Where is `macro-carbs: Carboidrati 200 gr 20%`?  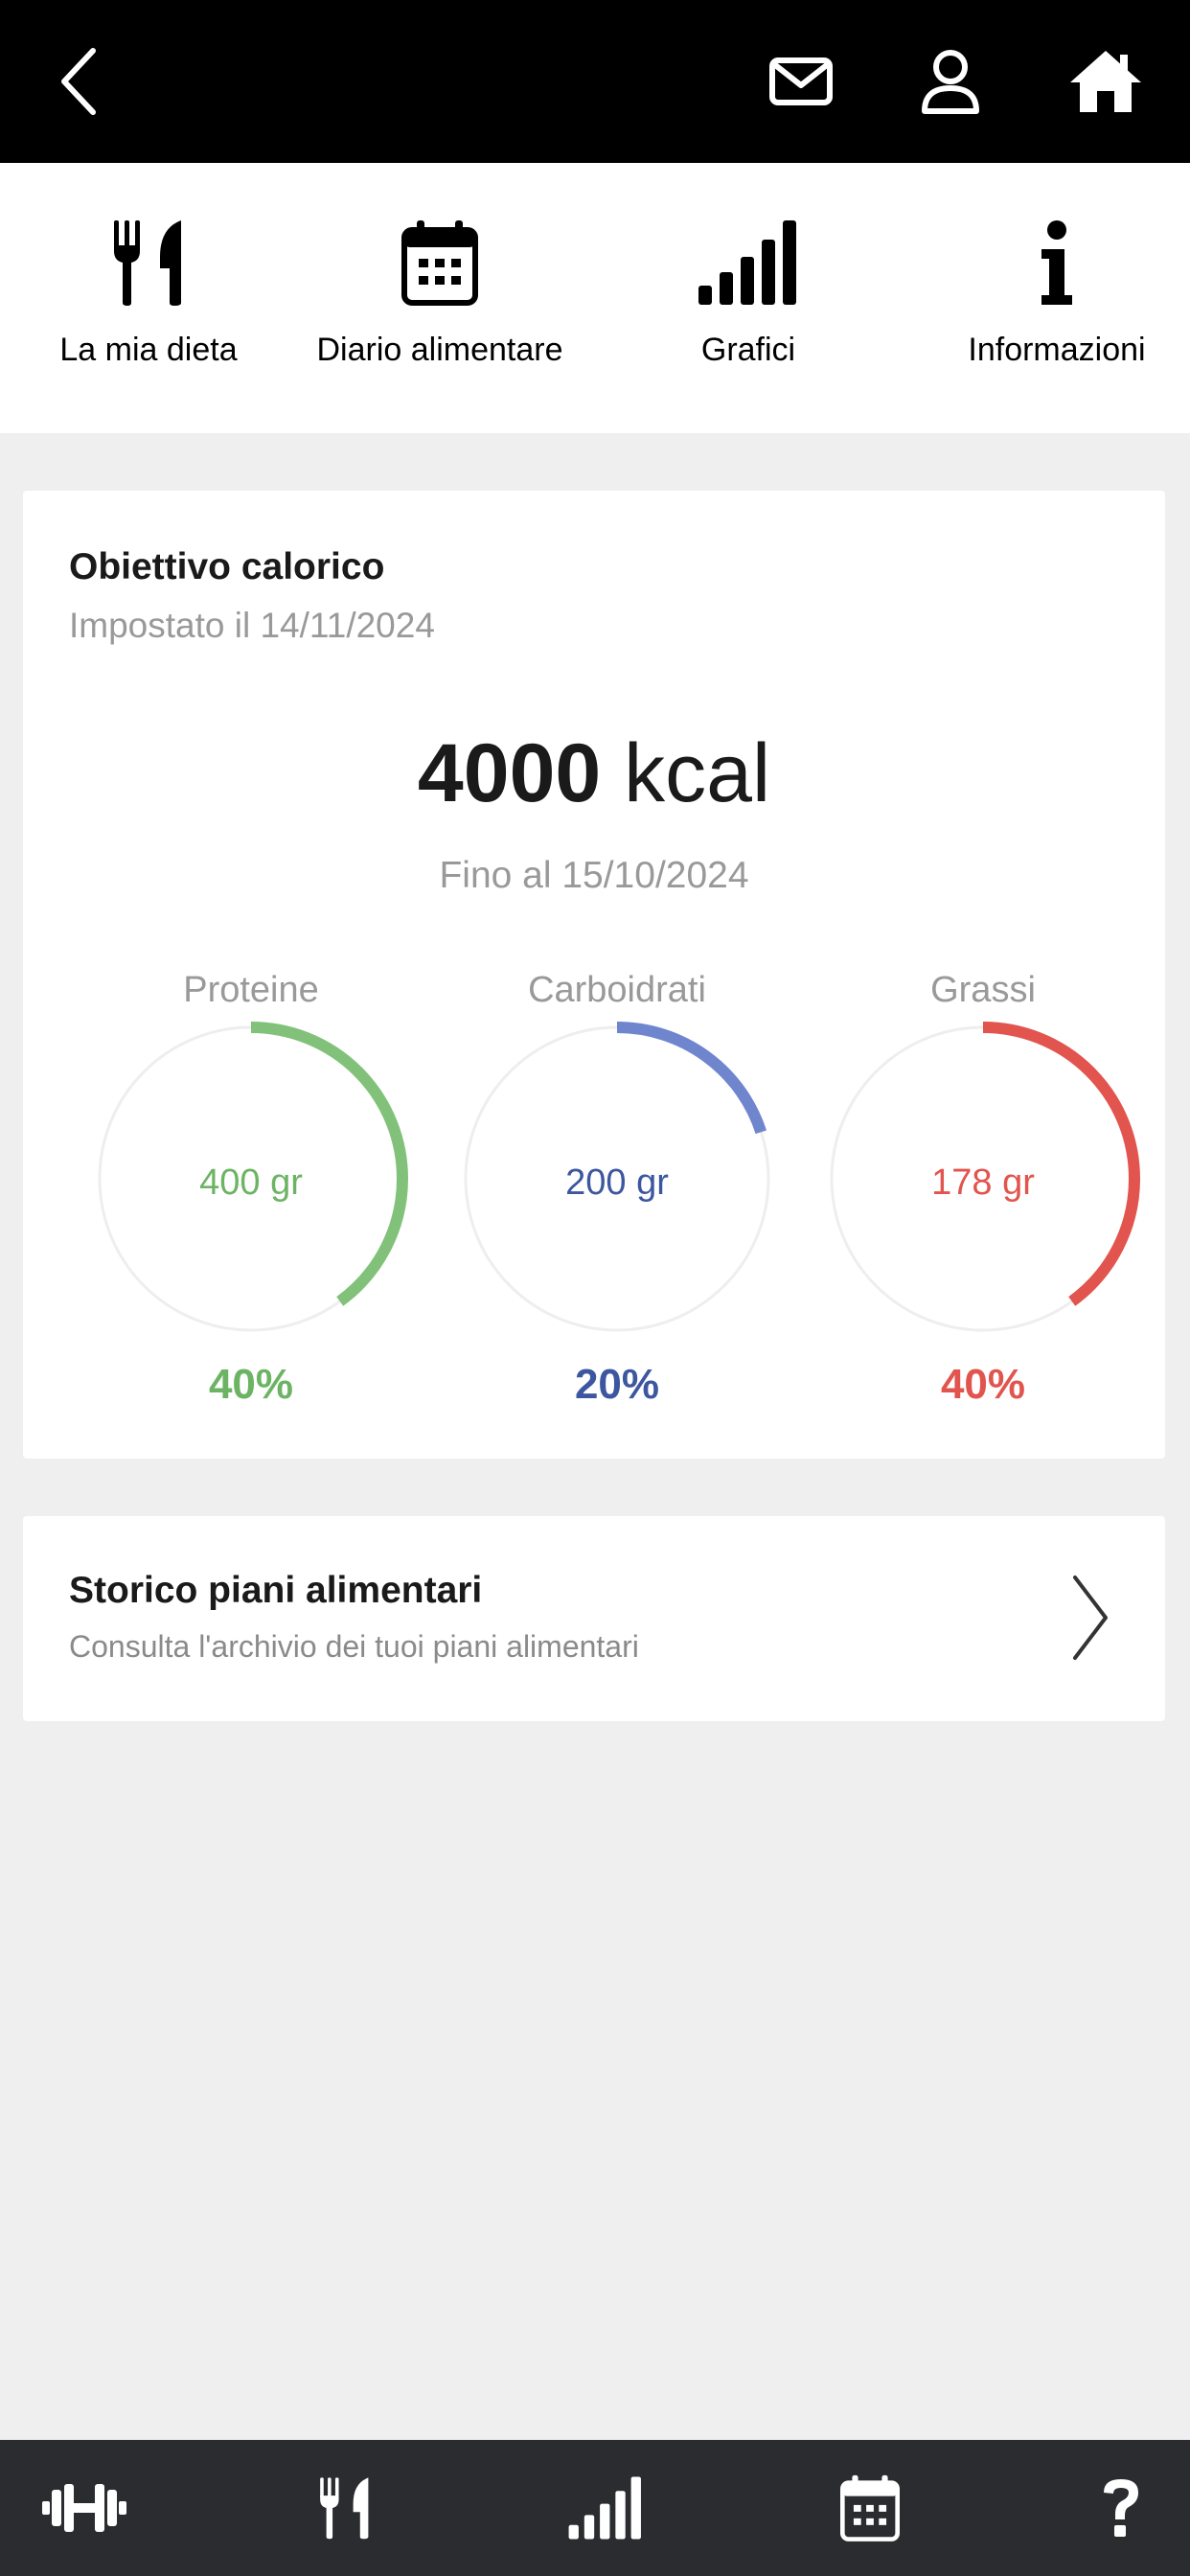 macro-carbs: Carboidrati 200 gr 20% is located at coordinates (618, 1200).